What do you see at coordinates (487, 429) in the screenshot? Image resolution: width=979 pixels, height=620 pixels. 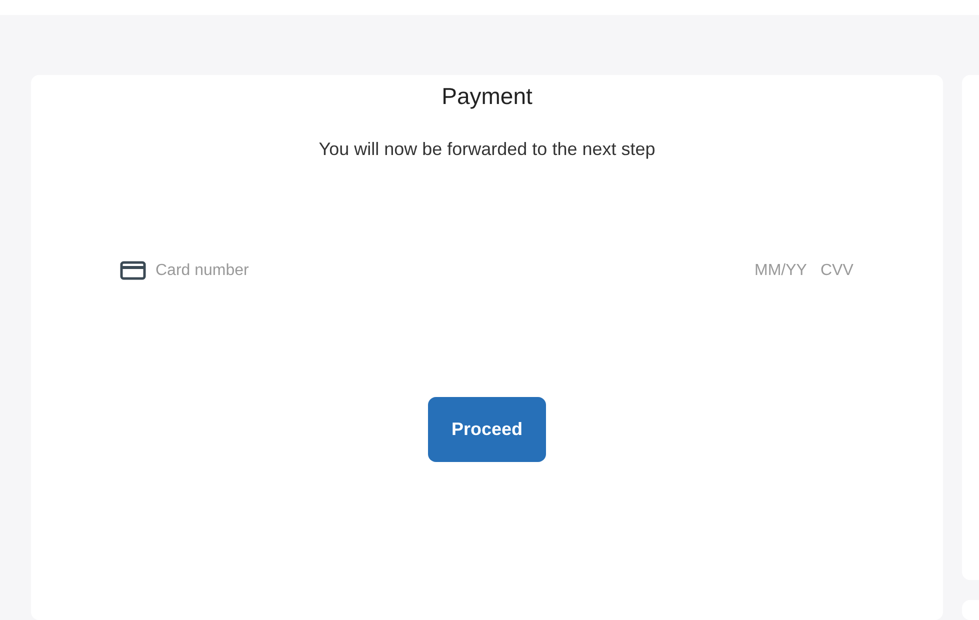 I see `proceed-button: Proceed` at bounding box center [487, 429].